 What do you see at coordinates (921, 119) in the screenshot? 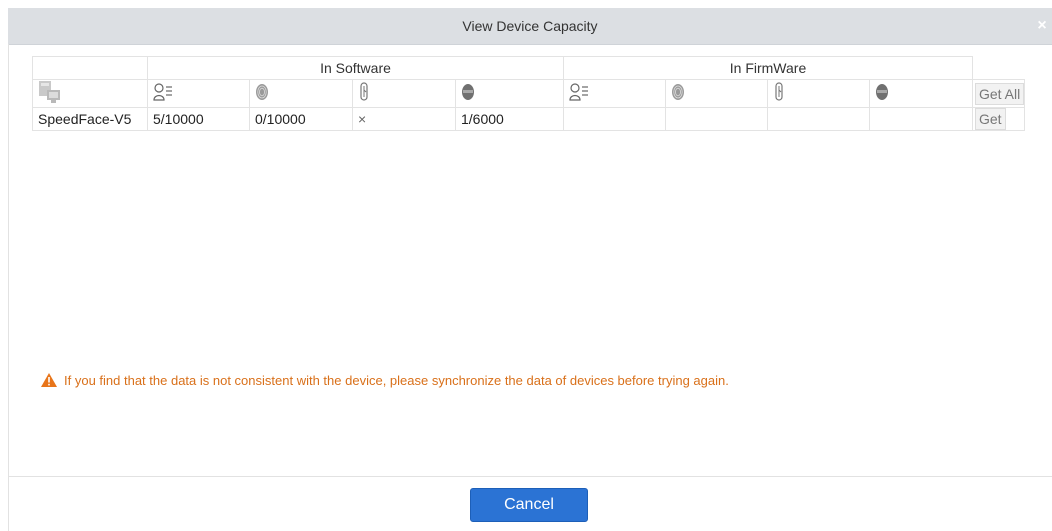
I see `fw-face-cell` at bounding box center [921, 119].